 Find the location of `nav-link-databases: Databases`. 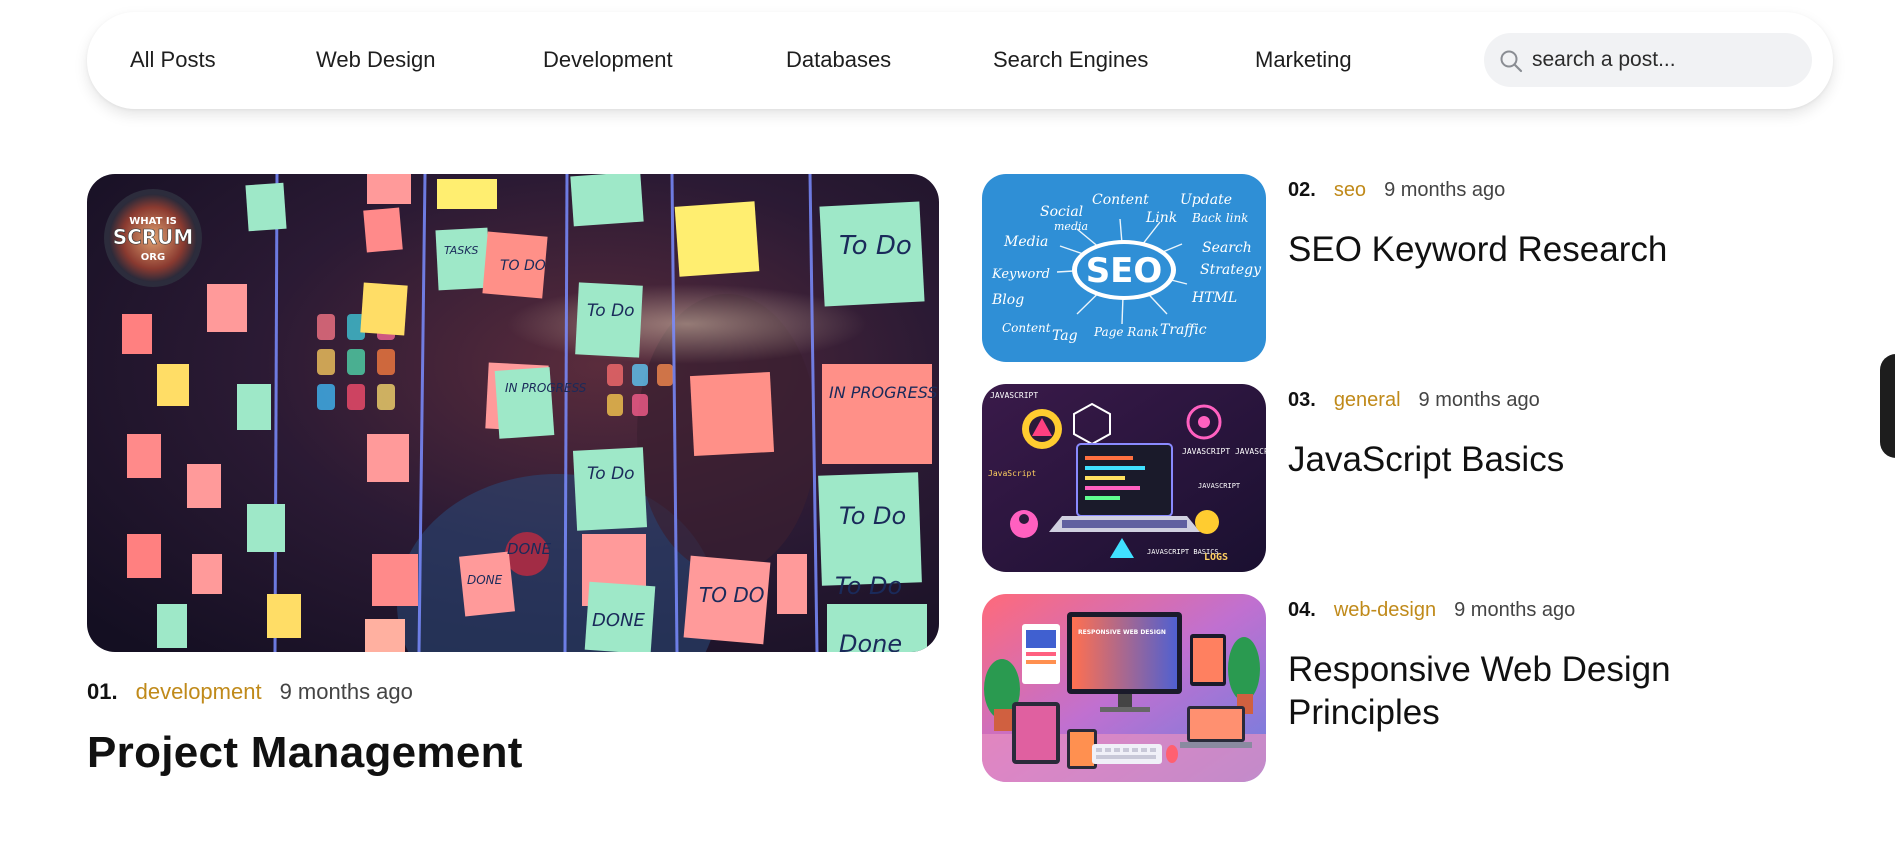

nav-link-databases: Databases is located at coordinates (838, 60).